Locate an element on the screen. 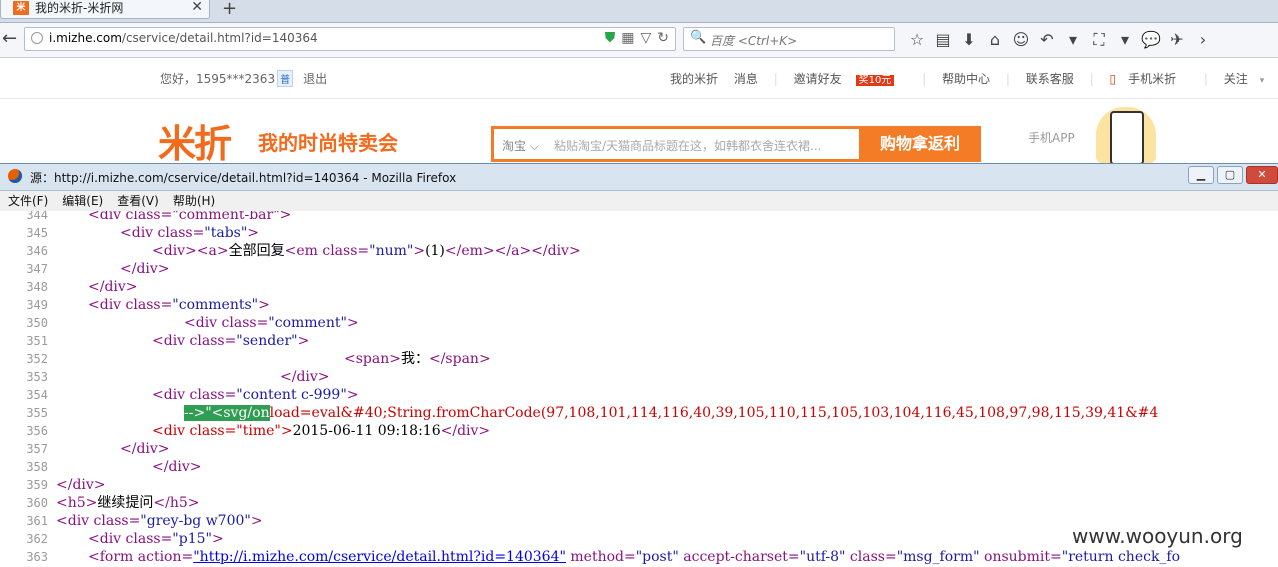 The width and height of the screenshot is (1278, 567). mobile-app-label: 手机APP is located at coordinates (1051, 137).